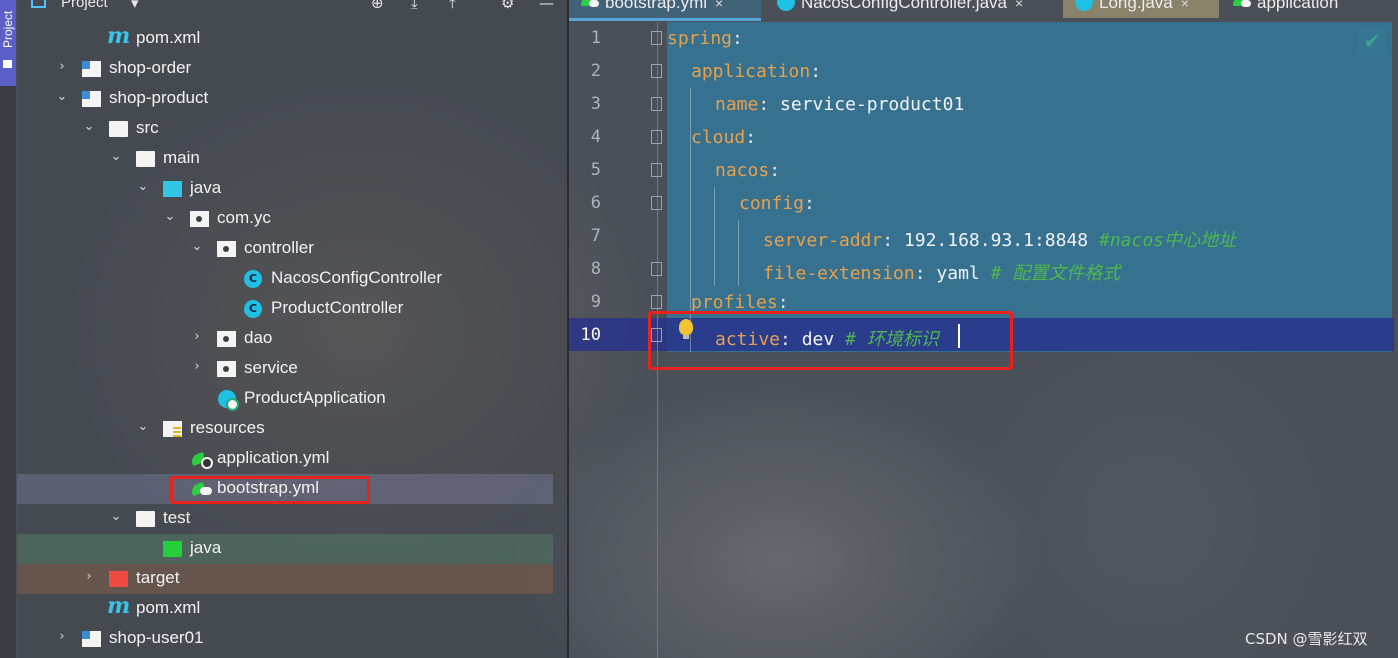 This screenshot has width=1398, height=658. I want to click on code-text: application:, so click(756, 71).